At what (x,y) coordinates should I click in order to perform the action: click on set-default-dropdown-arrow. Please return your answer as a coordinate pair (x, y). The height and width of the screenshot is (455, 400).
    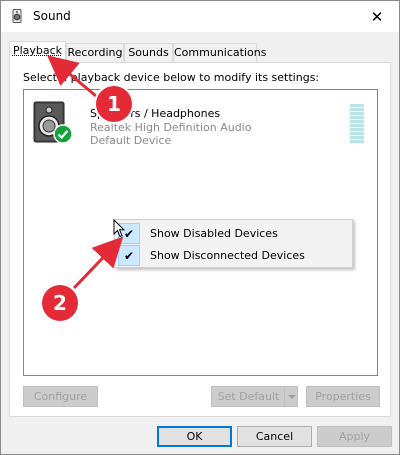
    Looking at the image, I should click on (291, 396).